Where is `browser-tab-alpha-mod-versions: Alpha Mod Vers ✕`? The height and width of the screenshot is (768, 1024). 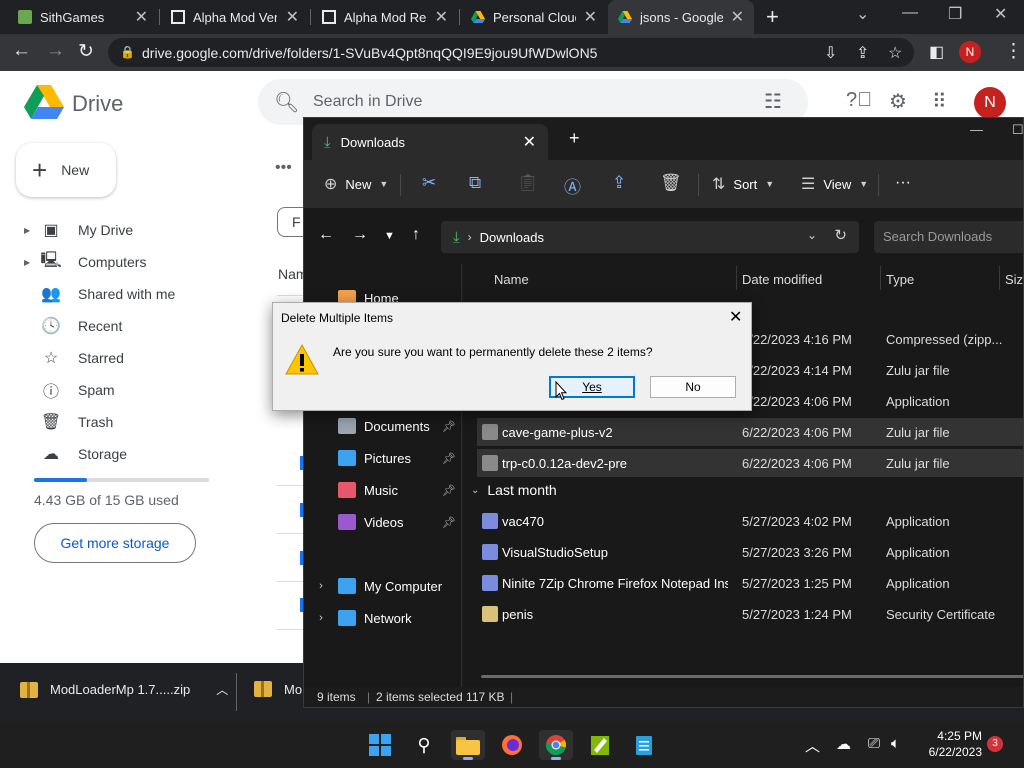 browser-tab-alpha-mod-versions: Alpha Mod Vers ✕ is located at coordinates (235, 17).